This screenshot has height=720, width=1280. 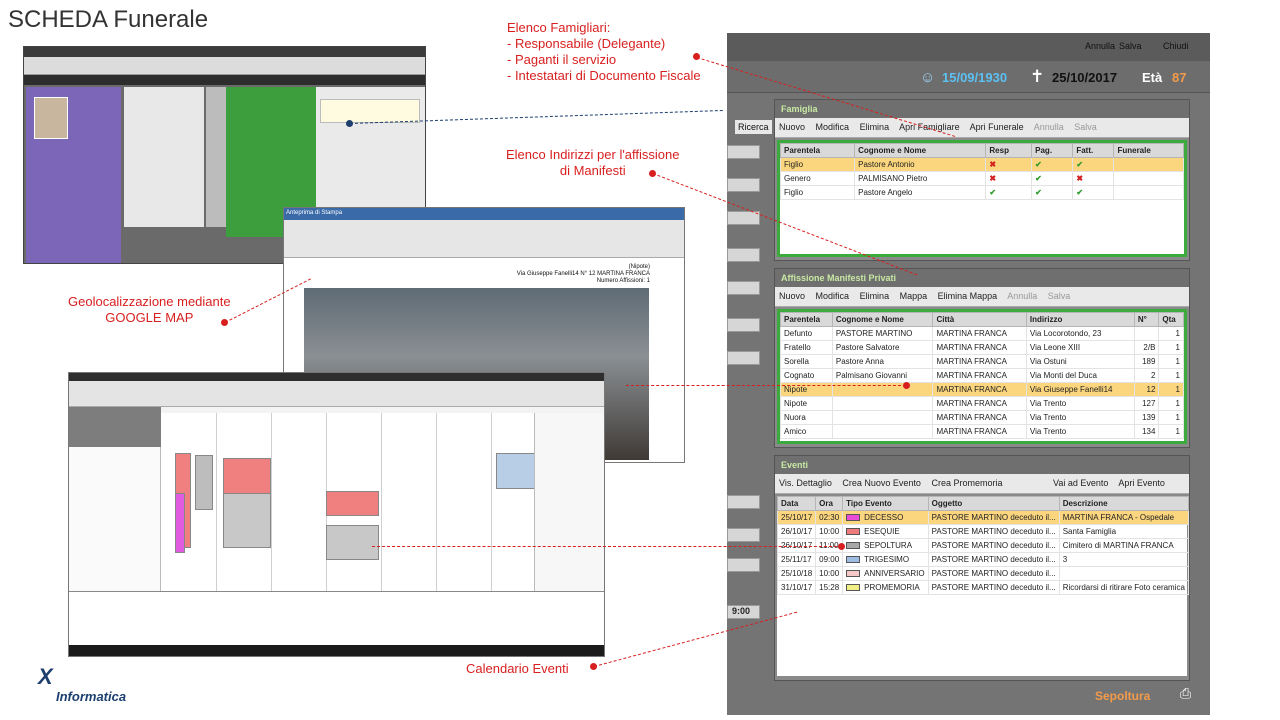 What do you see at coordinates (981, 164) in the screenshot?
I see `table-row: Figlio Pastore Antonio ✖ ✔ ✔` at bounding box center [981, 164].